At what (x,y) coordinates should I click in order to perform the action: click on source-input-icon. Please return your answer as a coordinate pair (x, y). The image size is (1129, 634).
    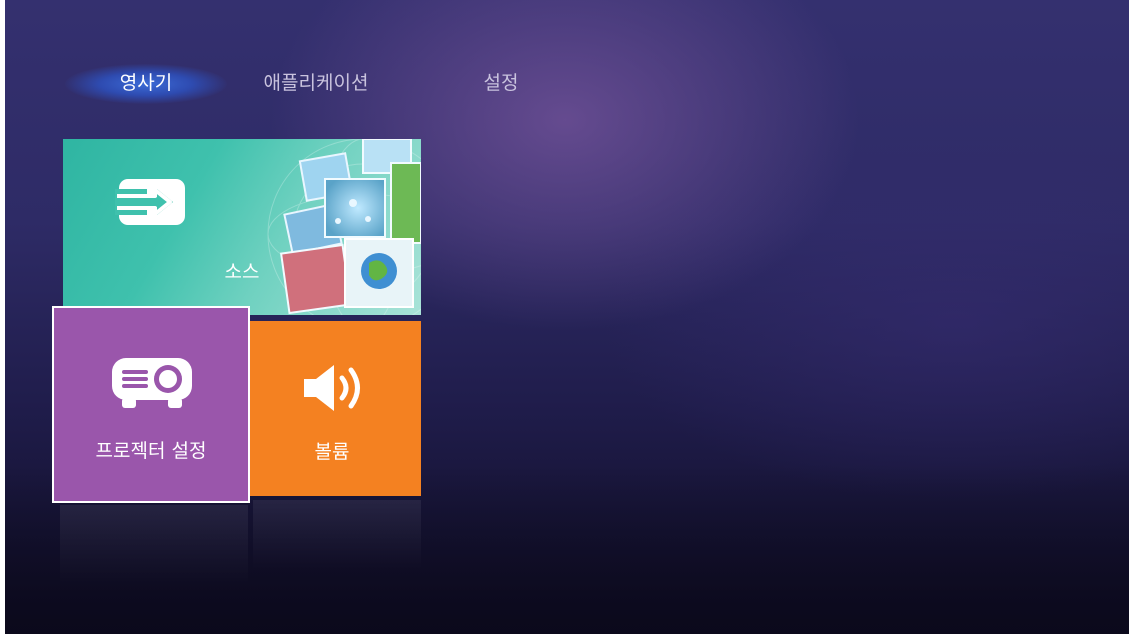
    Looking at the image, I should click on (151, 205).